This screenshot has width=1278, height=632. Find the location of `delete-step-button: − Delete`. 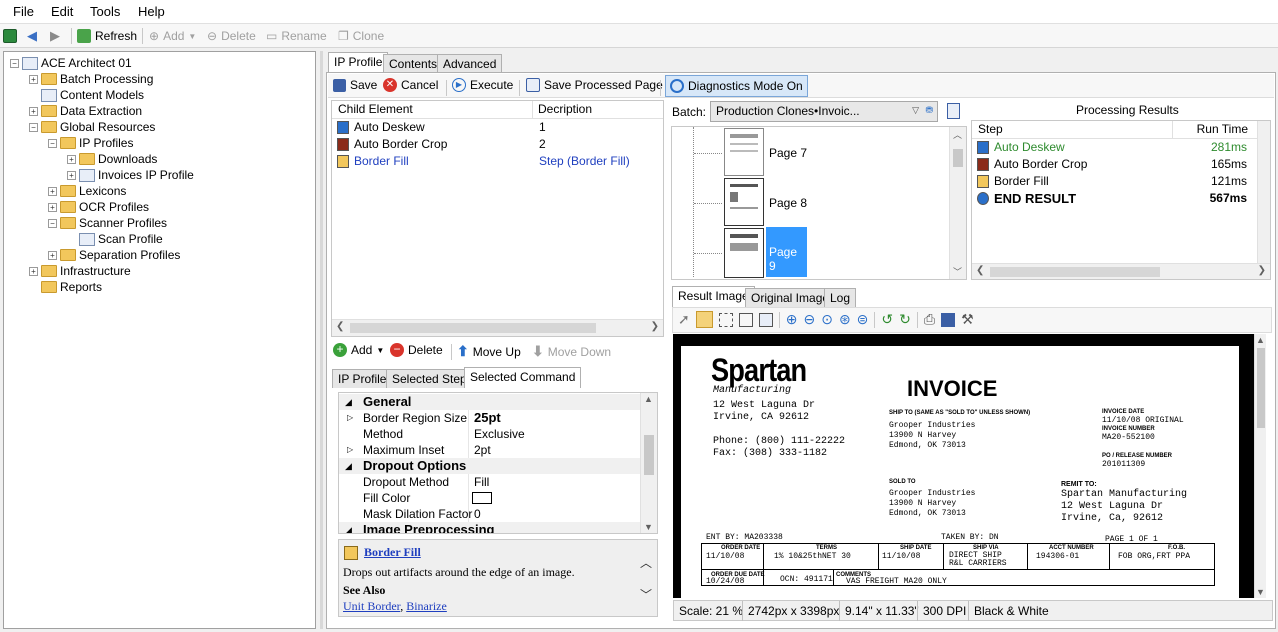

delete-step-button: − Delete is located at coordinates (416, 350).